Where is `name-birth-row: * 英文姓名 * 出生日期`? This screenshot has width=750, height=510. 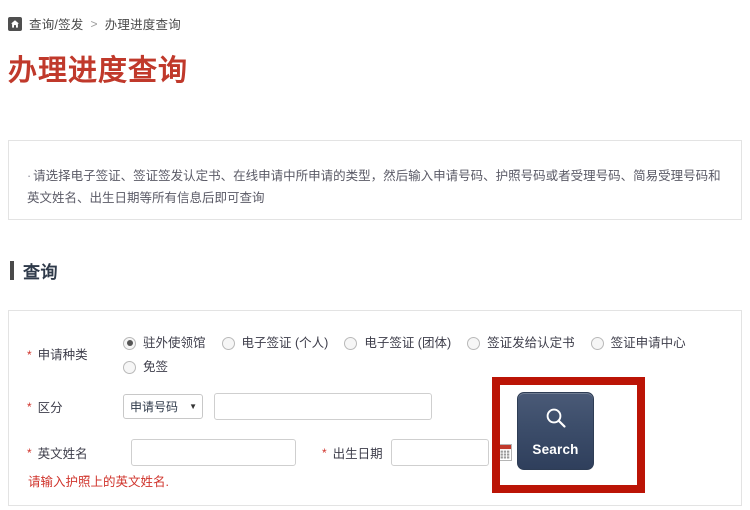
name-birth-row: * 英文姓名 * 出生日期 is located at coordinates (269, 452).